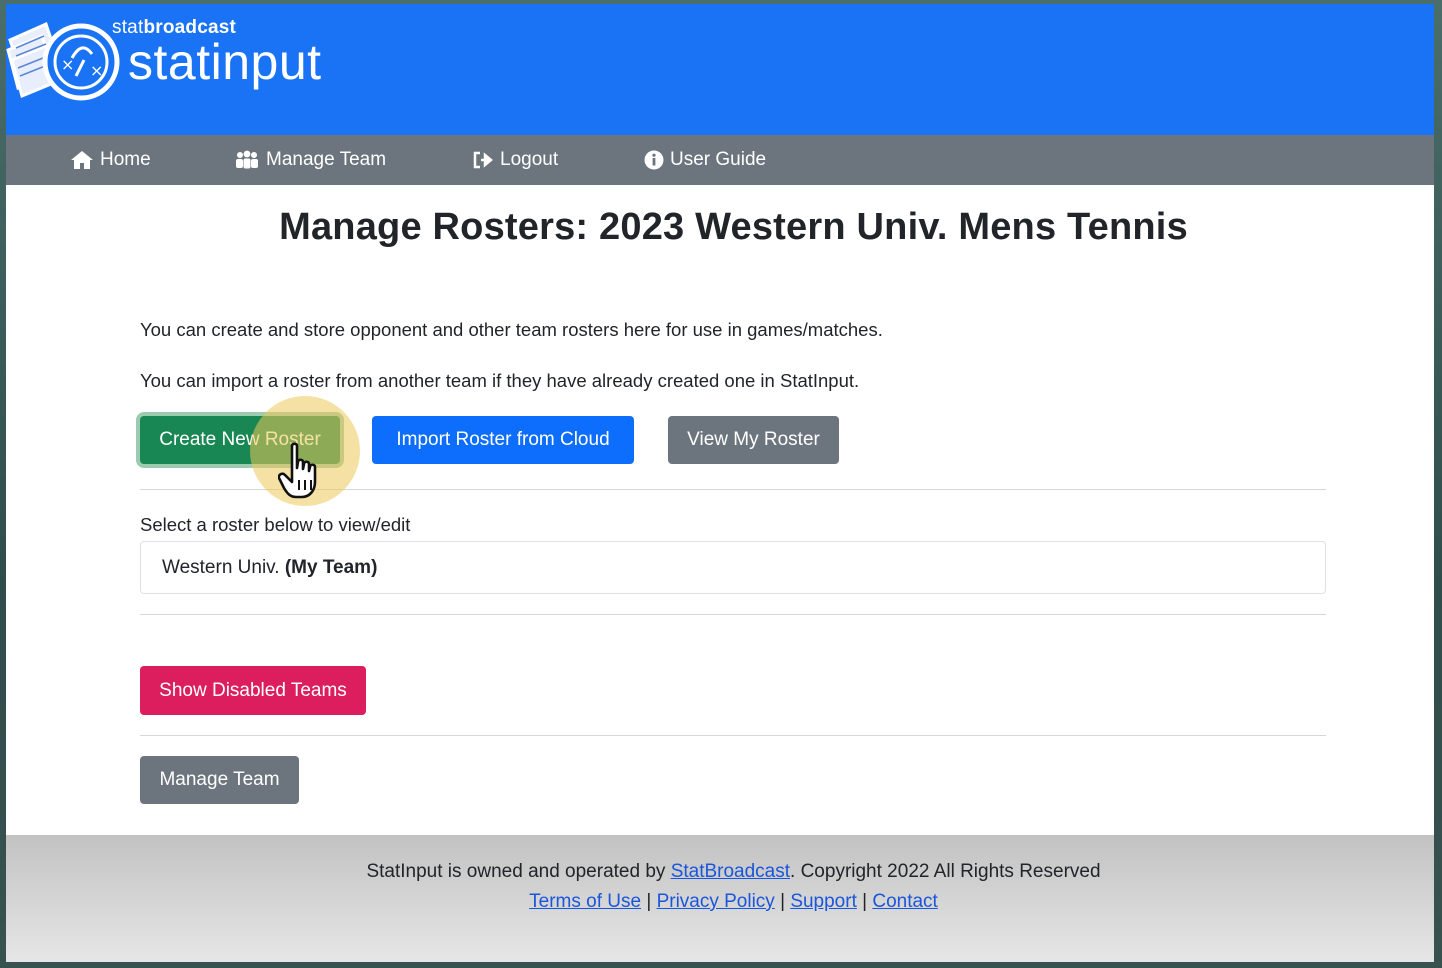 The image size is (1442, 968). Describe the element at coordinates (240, 440) in the screenshot. I see `create-new-roster-button: Create New Roster` at that location.